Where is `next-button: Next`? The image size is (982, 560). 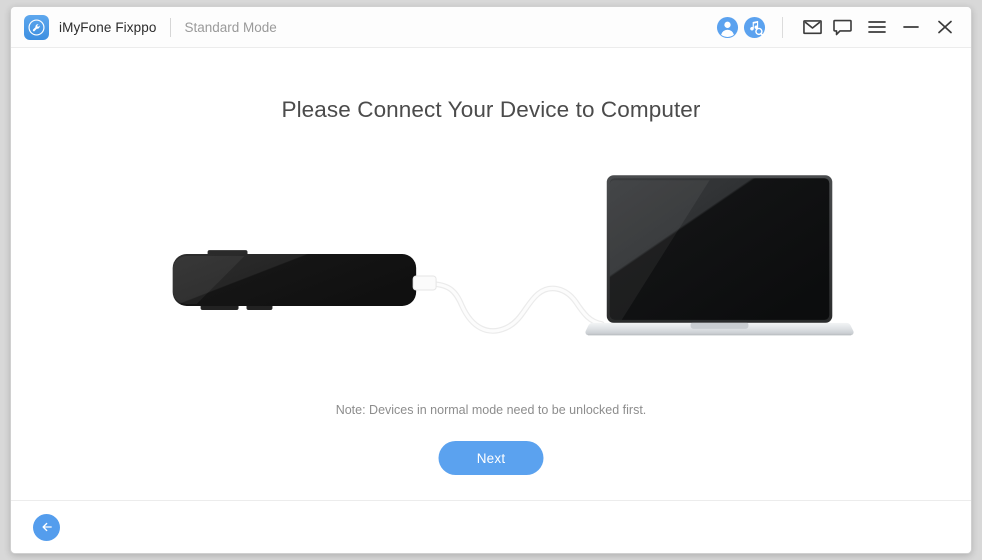 next-button: Next is located at coordinates (491, 458).